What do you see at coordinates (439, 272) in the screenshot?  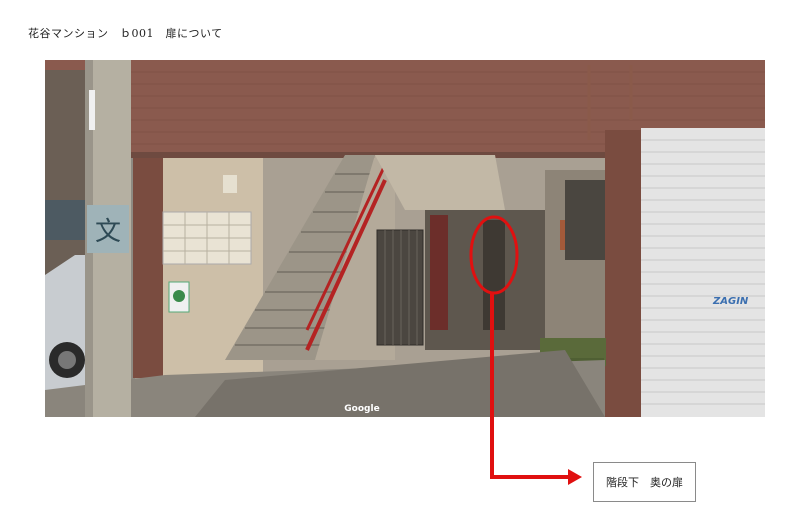 I see `back-door-left` at bounding box center [439, 272].